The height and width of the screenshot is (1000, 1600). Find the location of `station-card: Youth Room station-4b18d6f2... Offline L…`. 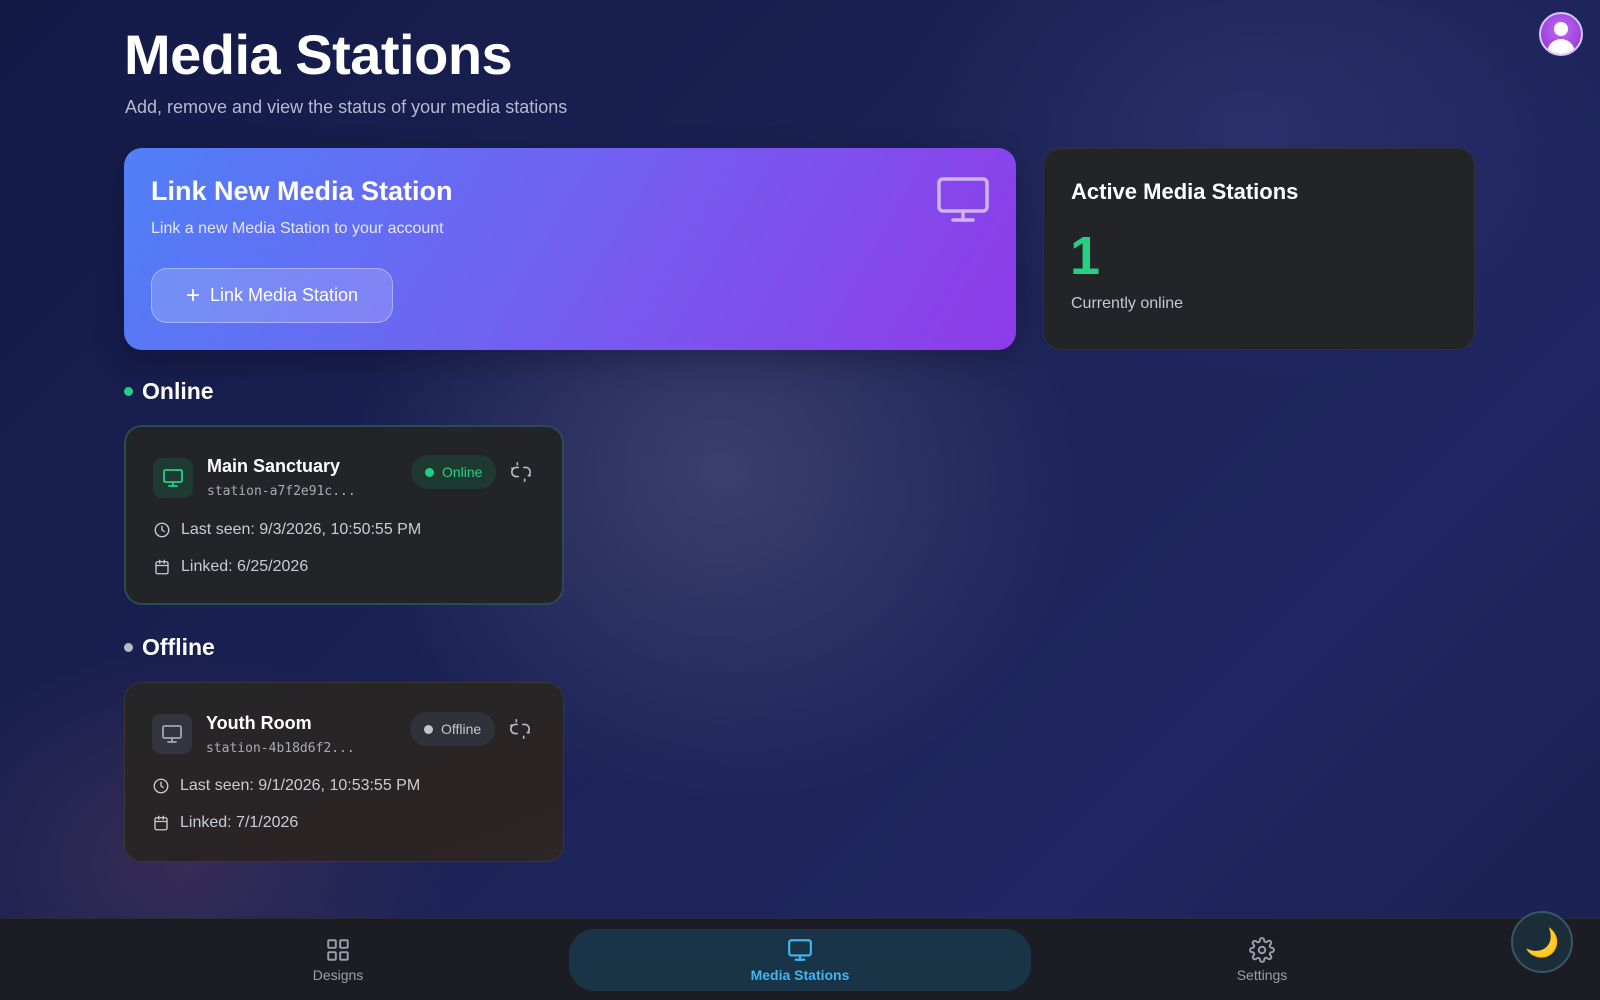

station-card: Youth Room station-4b18d6f2... Offline L… is located at coordinates (344, 772).